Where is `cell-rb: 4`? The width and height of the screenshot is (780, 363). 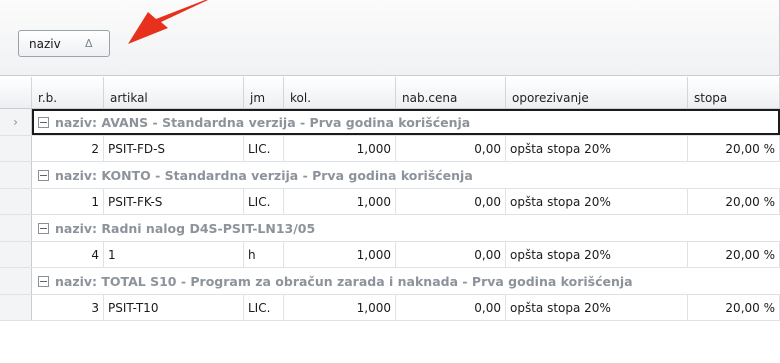
cell-rb: 4 is located at coordinates (68, 254).